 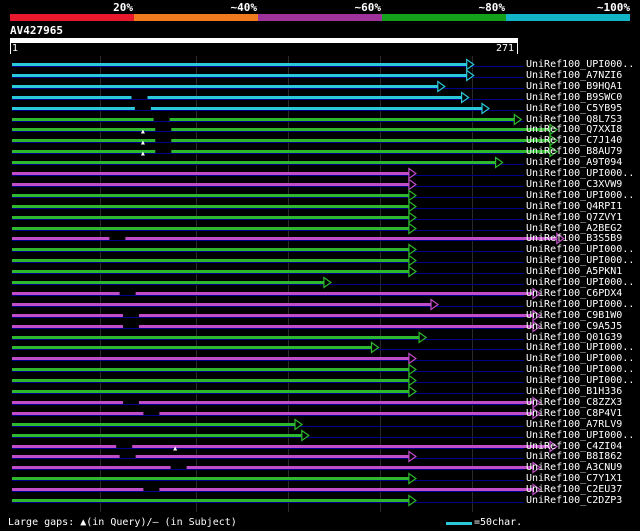 I want to click on percent-label: ~80%, so click(x=492, y=7).